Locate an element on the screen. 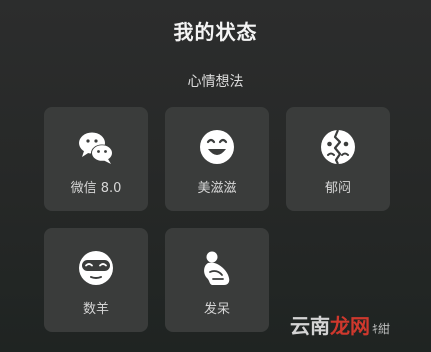 This screenshot has width=431, height=352. status-tile-counting-sheep: 数羊 is located at coordinates (96, 280).